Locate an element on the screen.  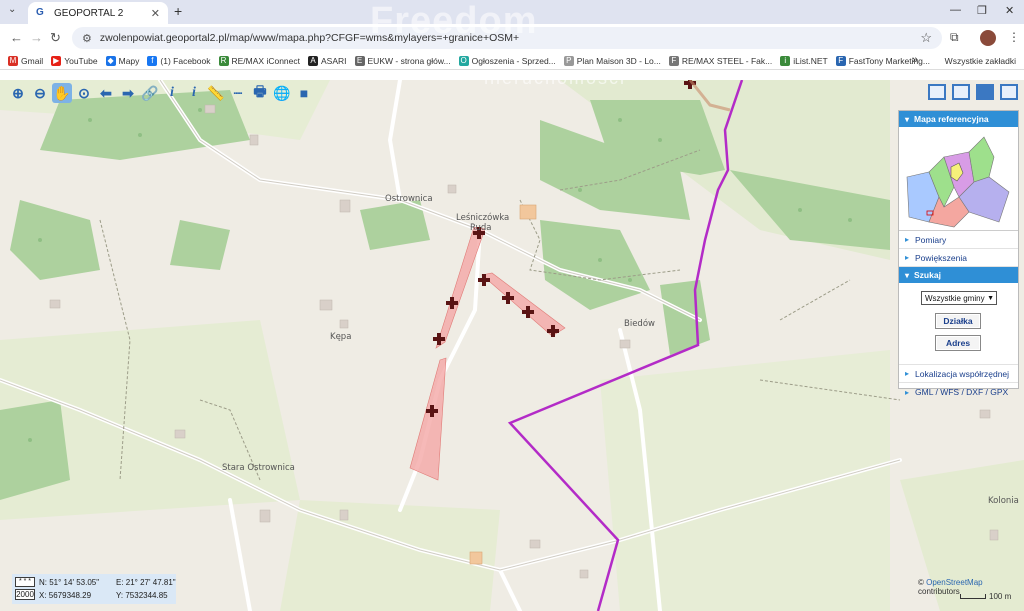
map-toolbar: ⊕ ⊖ ✋ ⊙ ⬅ ➡ 🔗 i i 📏 ┈ 🖶 🌐 ■ is located at coordinates (161, 93).